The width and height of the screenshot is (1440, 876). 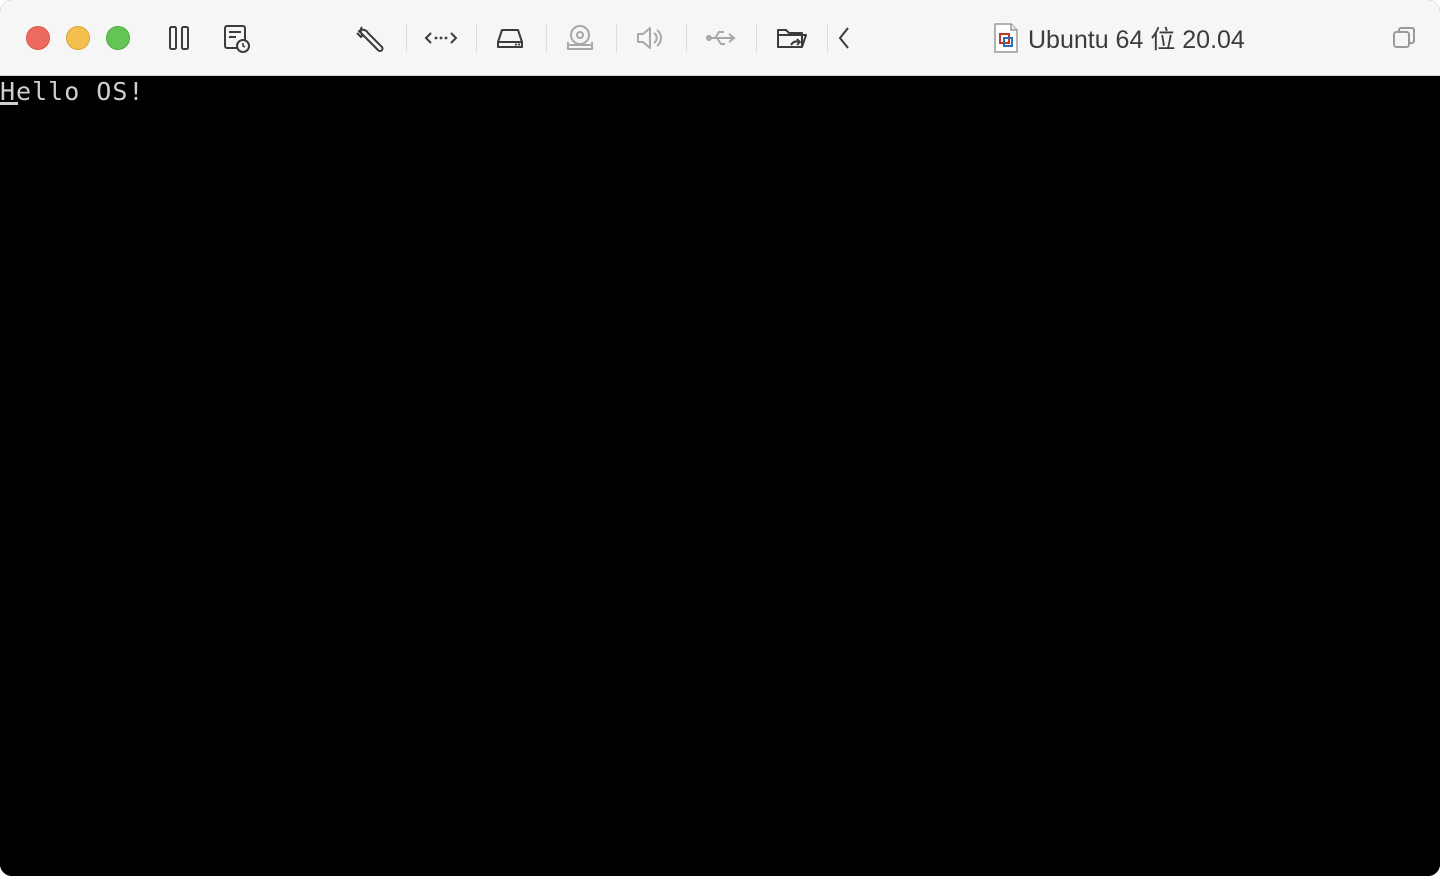 I want to click on close-window-button, so click(x=38, y=38).